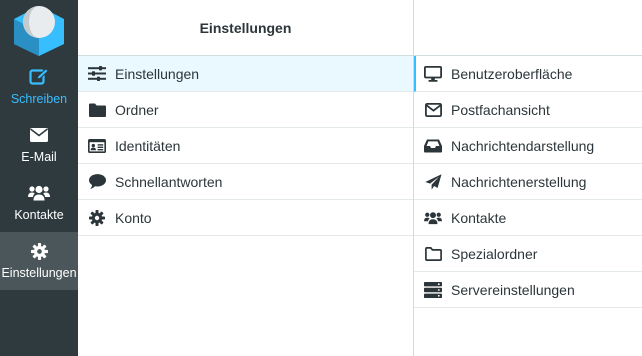  Describe the element at coordinates (523, 145) in the screenshot. I see `section-item-label: Nachrichtendarstellung` at that location.